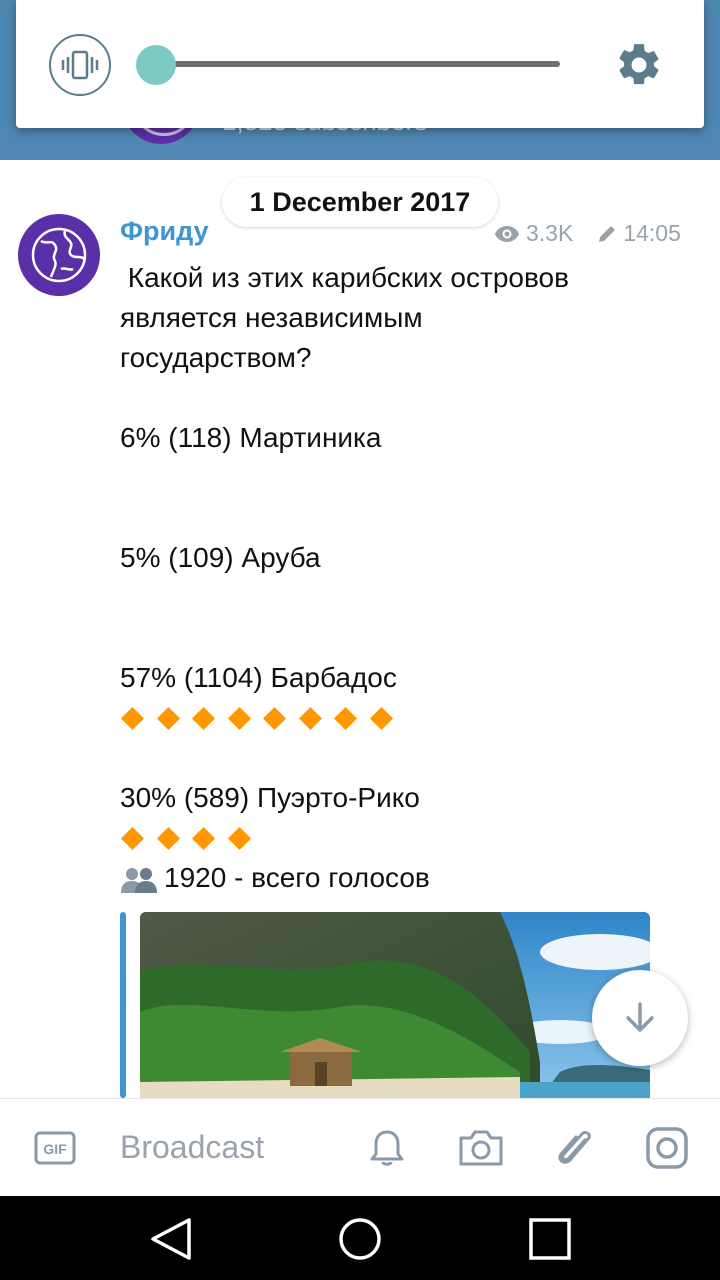  I want to click on instagram-icon, so click(667, 1148).